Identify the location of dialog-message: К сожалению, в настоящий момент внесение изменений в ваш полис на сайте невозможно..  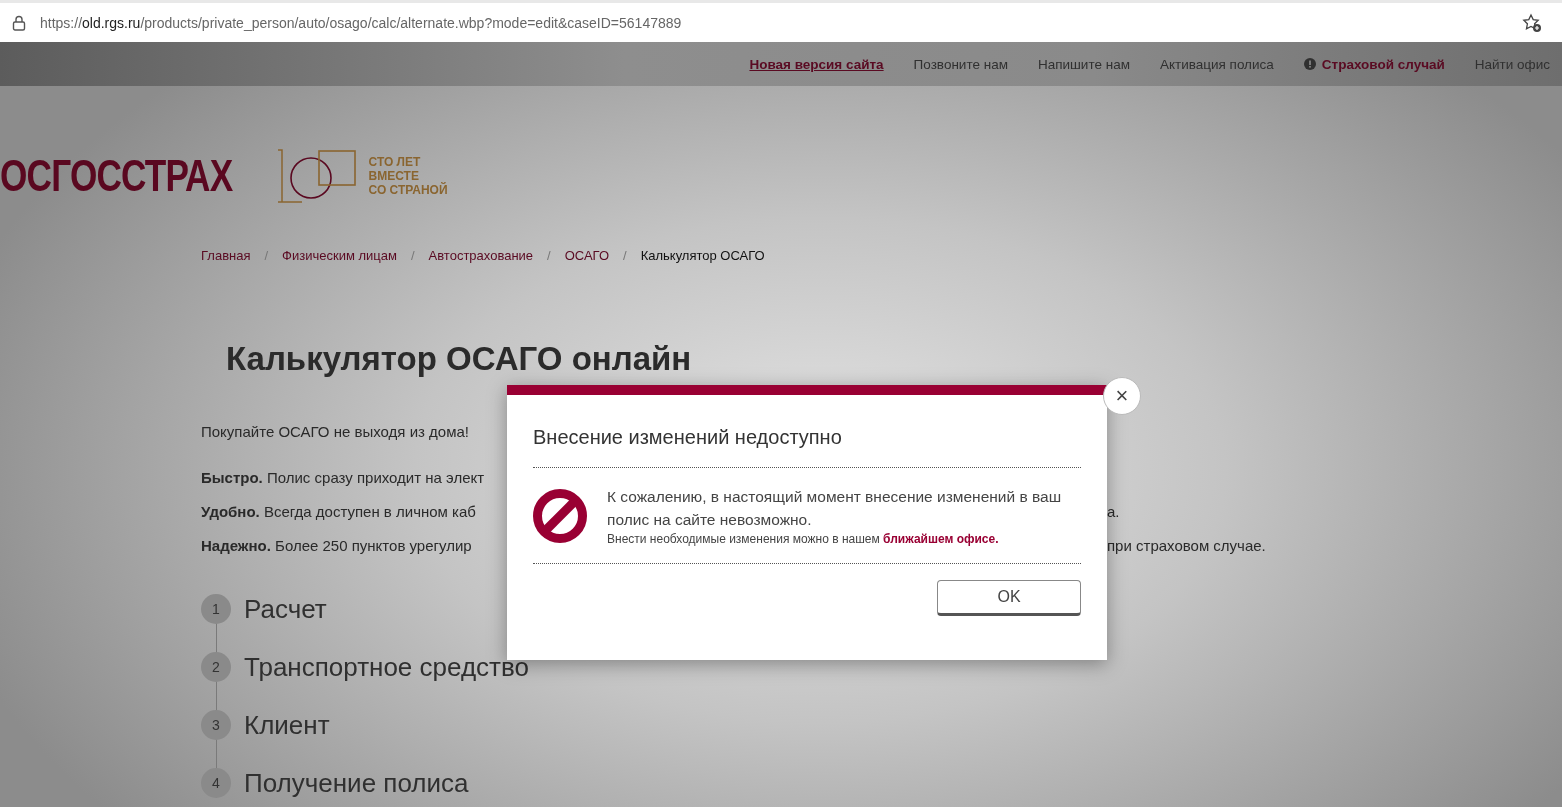
(835, 508).